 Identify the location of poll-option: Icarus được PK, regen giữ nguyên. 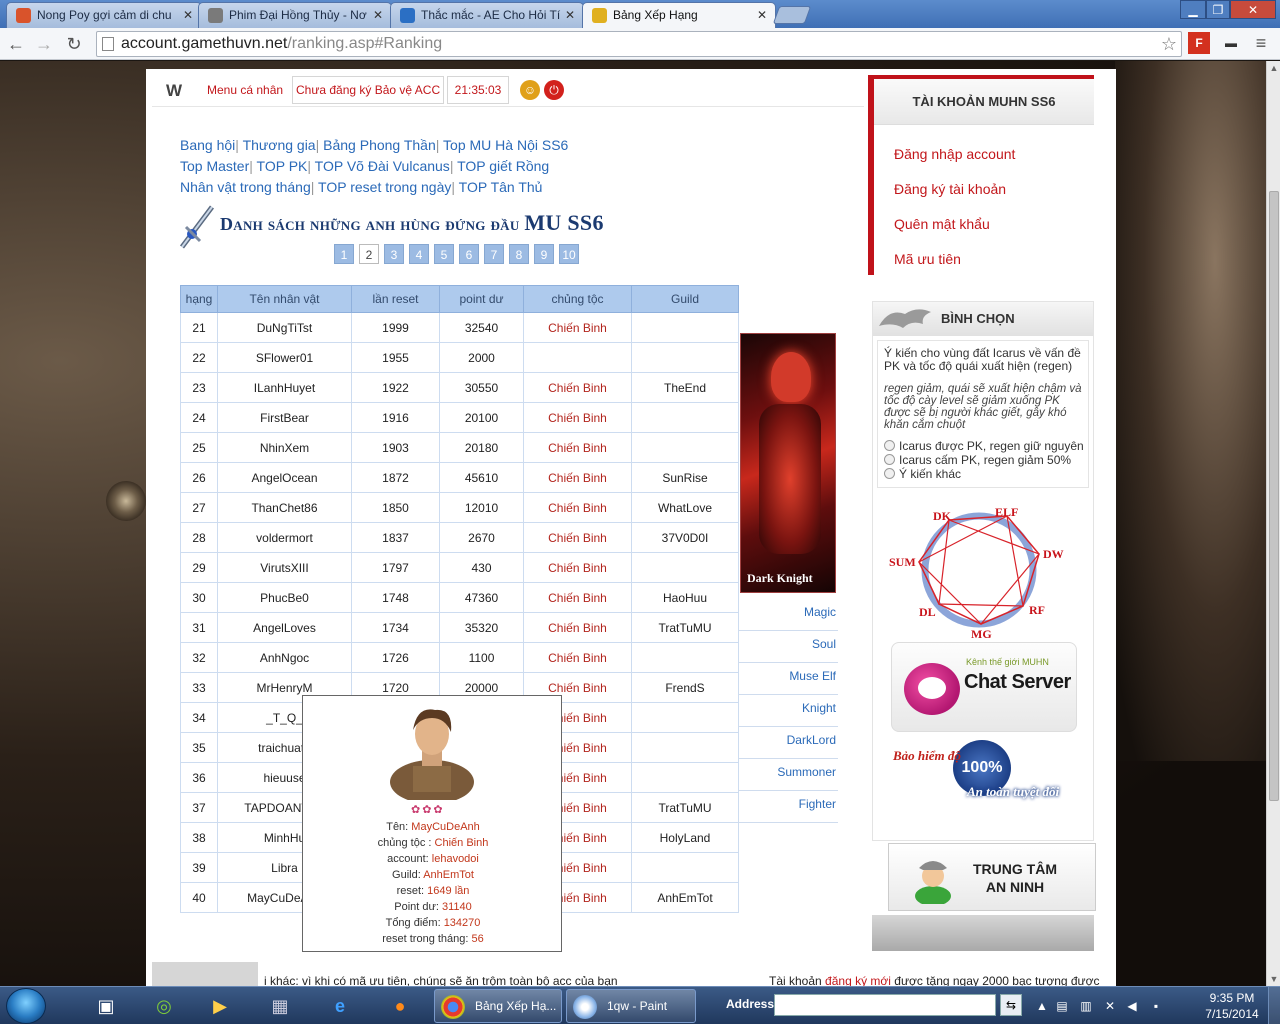
(984, 446).